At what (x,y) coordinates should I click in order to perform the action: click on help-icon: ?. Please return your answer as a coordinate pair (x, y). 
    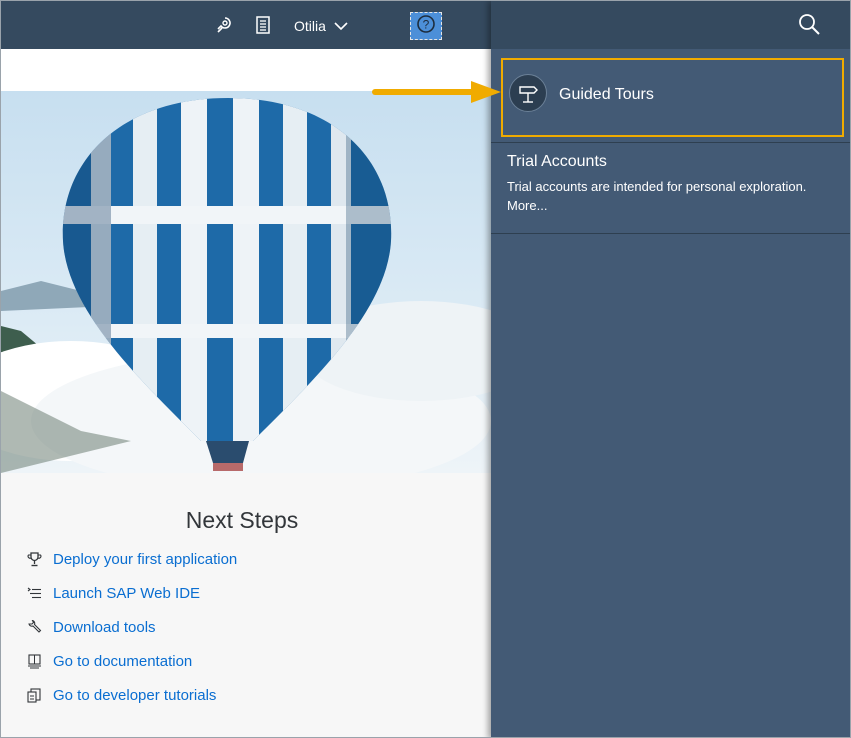
    Looking at the image, I should click on (426, 26).